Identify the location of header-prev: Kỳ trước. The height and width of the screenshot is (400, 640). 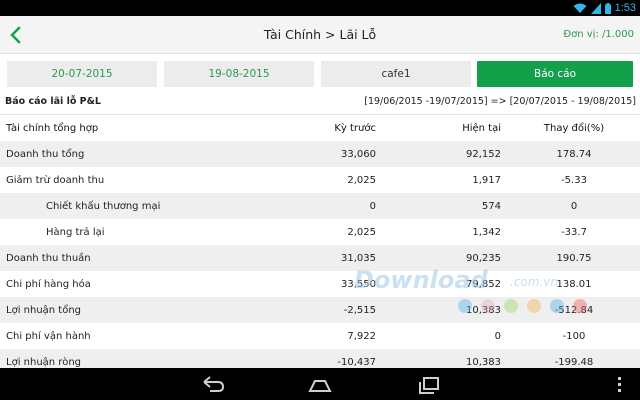
(355, 128).